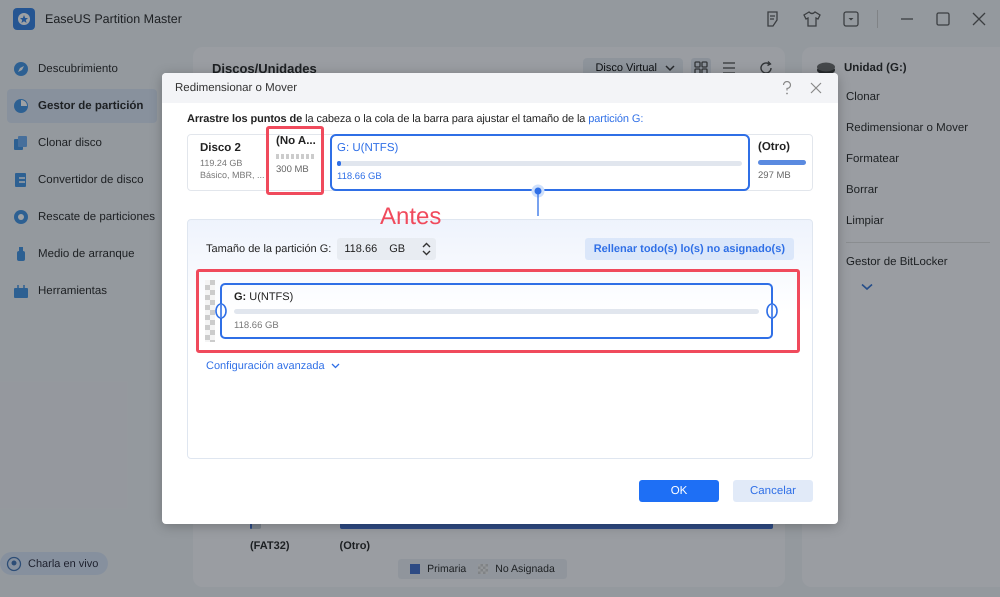  Describe the element at coordinates (538, 200) in the screenshot. I see `connector-line` at that location.